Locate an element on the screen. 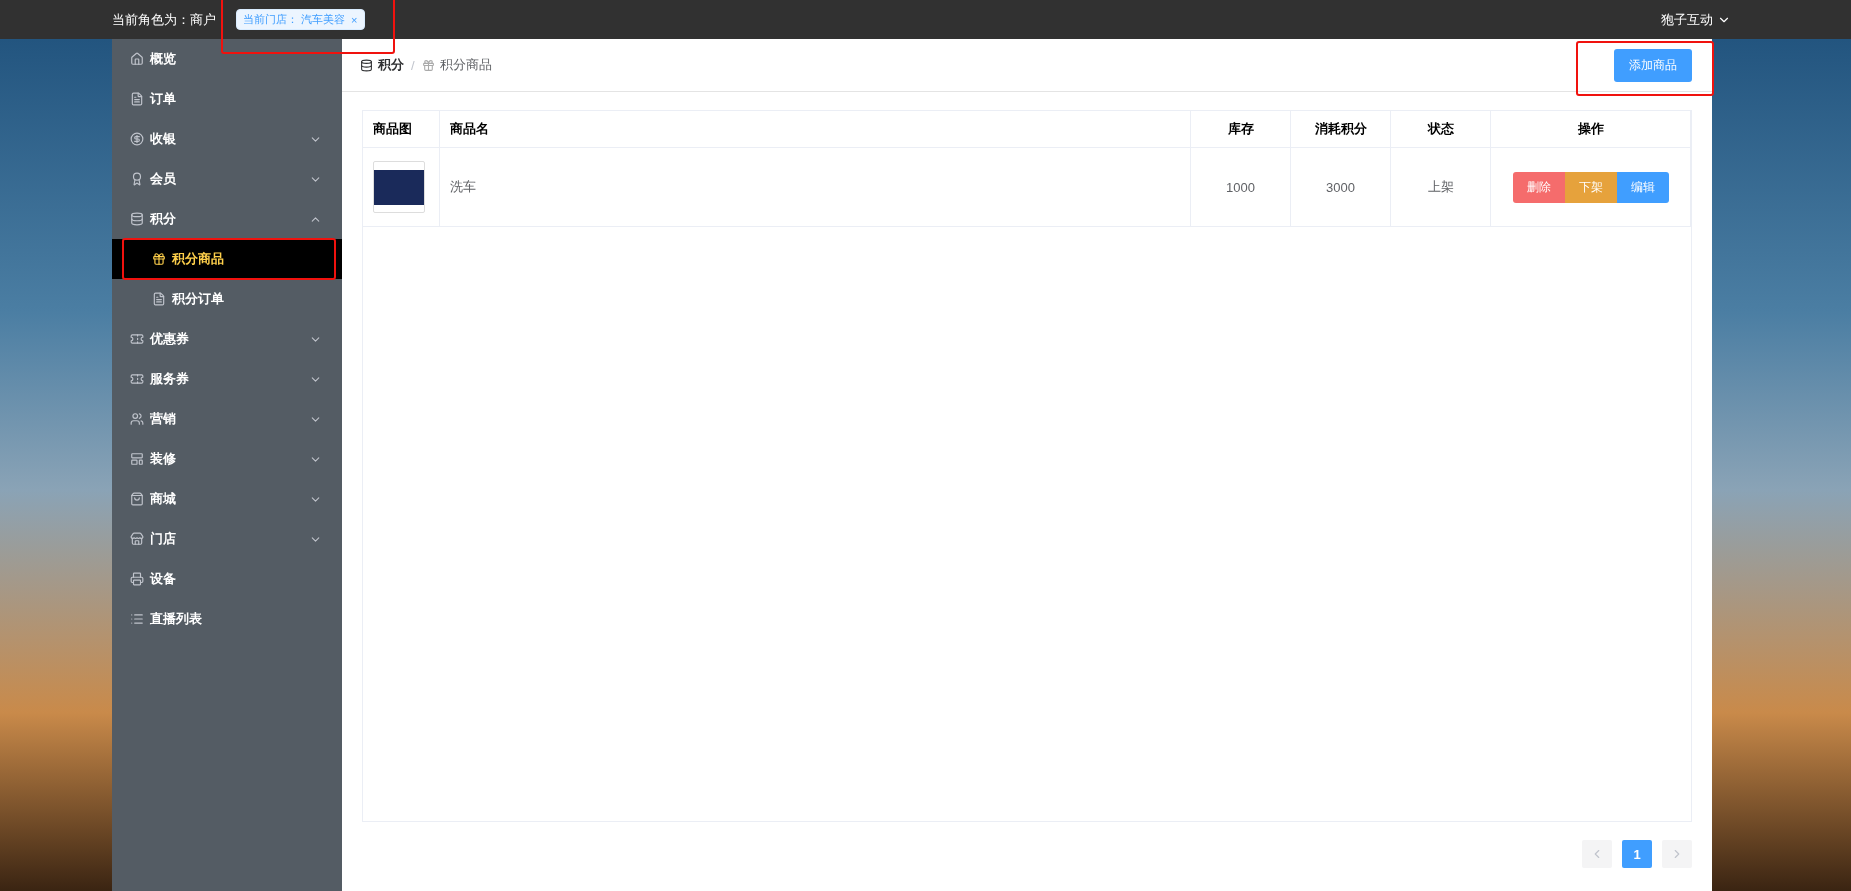 This screenshot has height=891, width=1851. photo-placeholder is located at coordinates (399, 187).